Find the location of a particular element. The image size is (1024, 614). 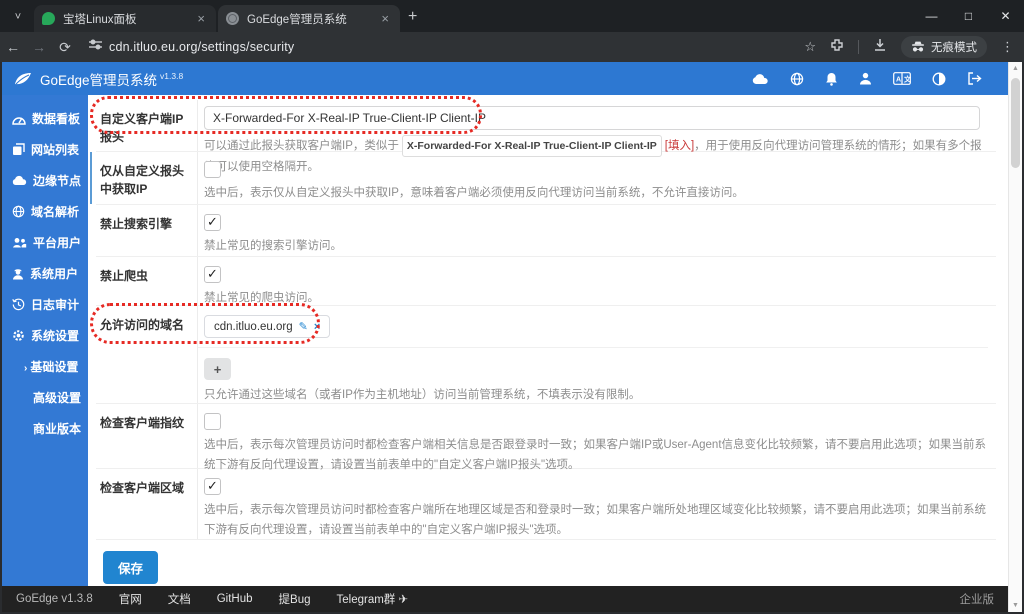

baota-favicon is located at coordinates (48, 18).